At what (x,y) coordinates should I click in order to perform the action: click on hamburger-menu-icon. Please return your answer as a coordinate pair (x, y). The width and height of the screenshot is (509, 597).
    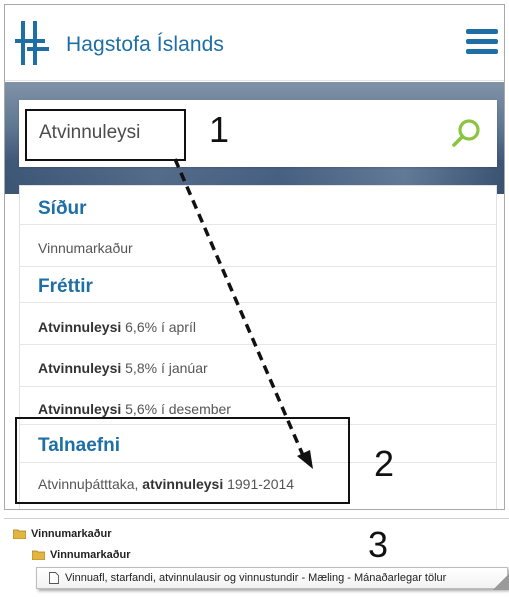
    Looking at the image, I should click on (482, 42).